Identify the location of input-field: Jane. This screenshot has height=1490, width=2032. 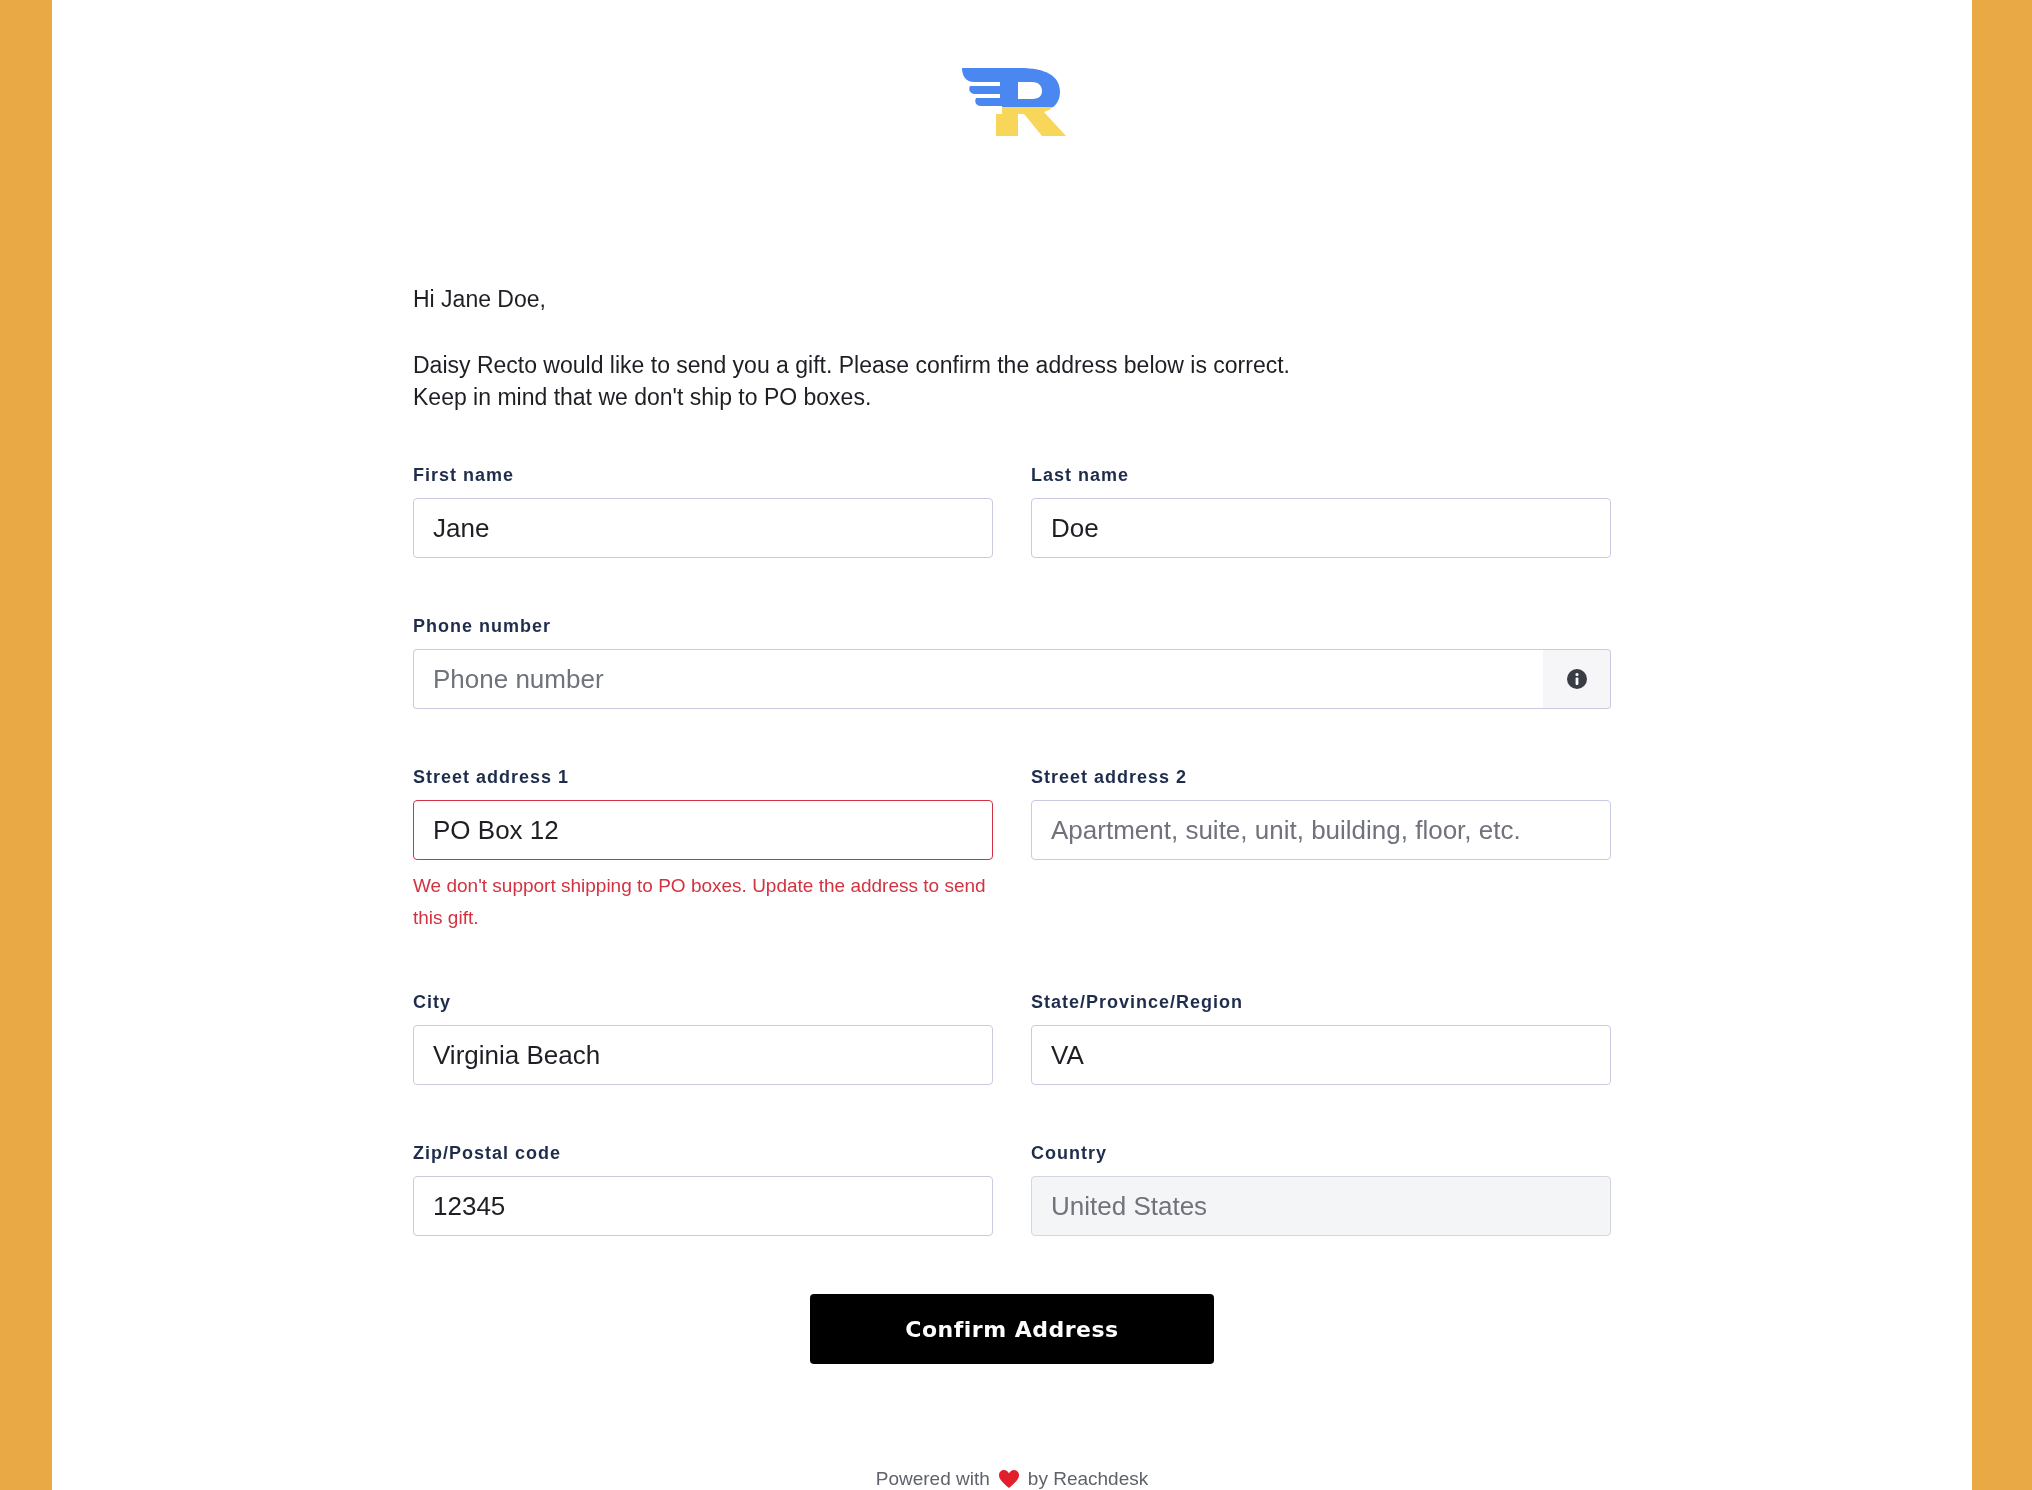
(703, 528).